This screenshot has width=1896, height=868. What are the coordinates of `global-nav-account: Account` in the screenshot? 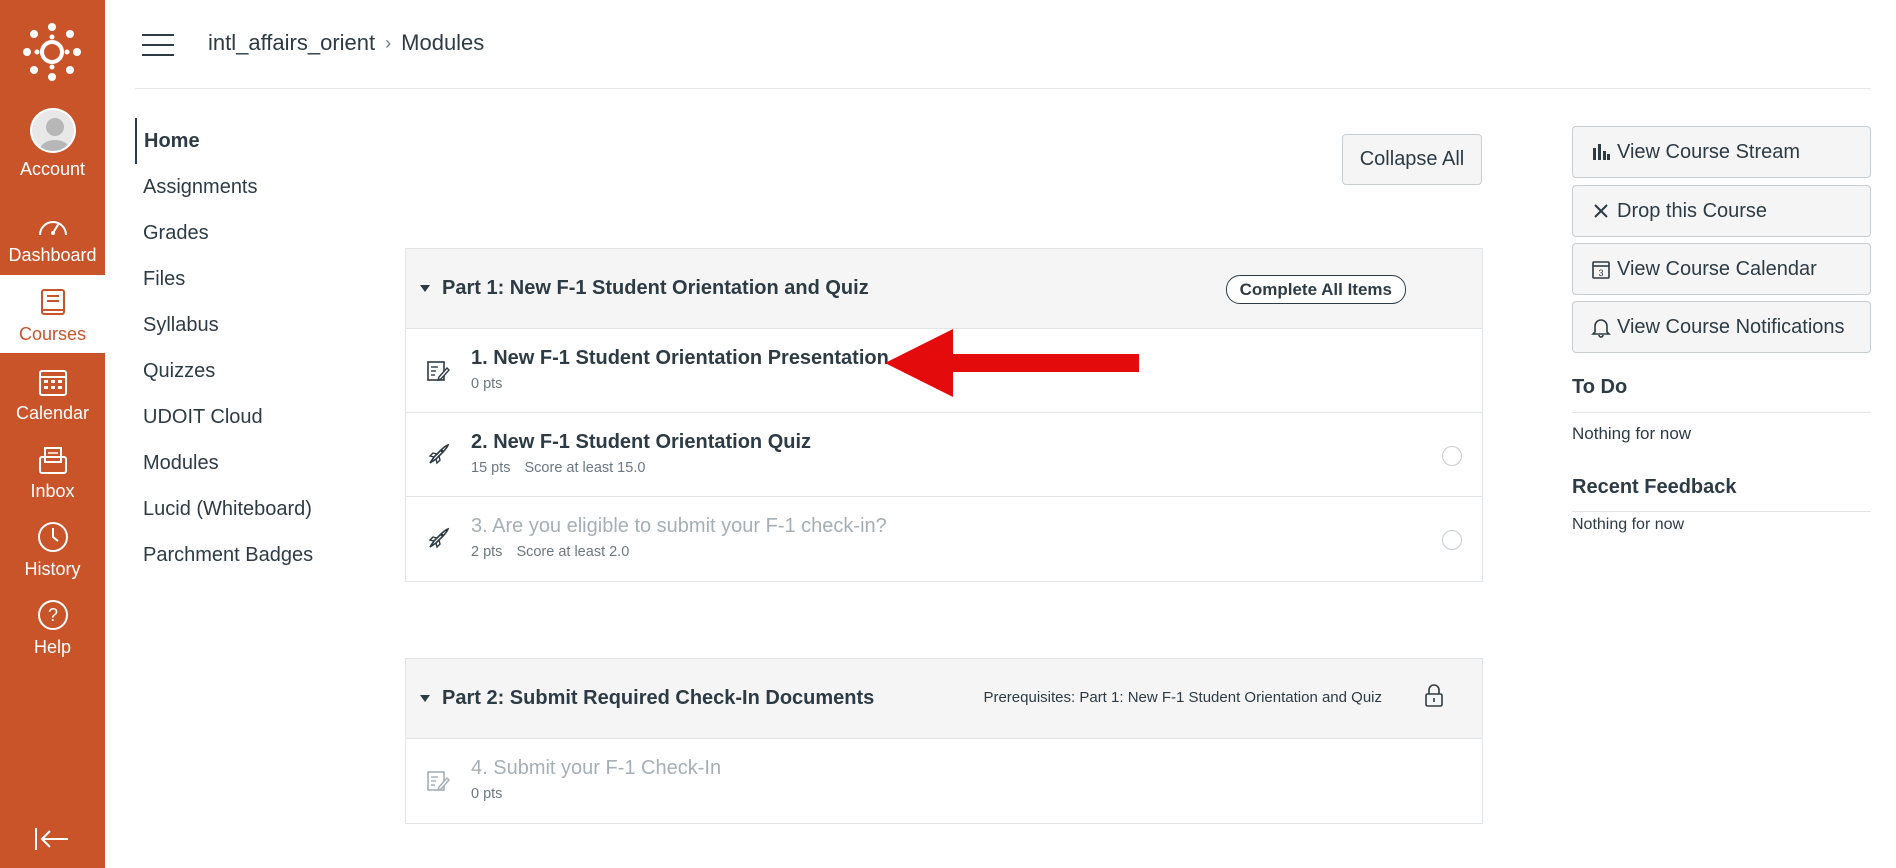 It's located at (52, 148).